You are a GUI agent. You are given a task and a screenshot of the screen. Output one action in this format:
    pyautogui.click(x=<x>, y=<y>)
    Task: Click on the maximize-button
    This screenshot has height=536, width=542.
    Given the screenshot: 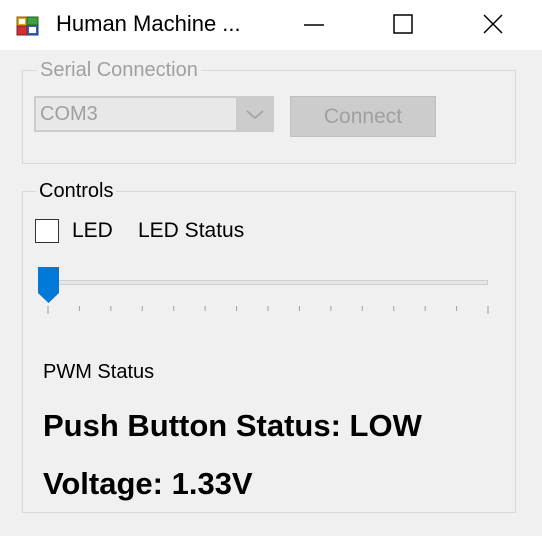 What is the action you would take?
    pyautogui.click(x=403, y=25)
    